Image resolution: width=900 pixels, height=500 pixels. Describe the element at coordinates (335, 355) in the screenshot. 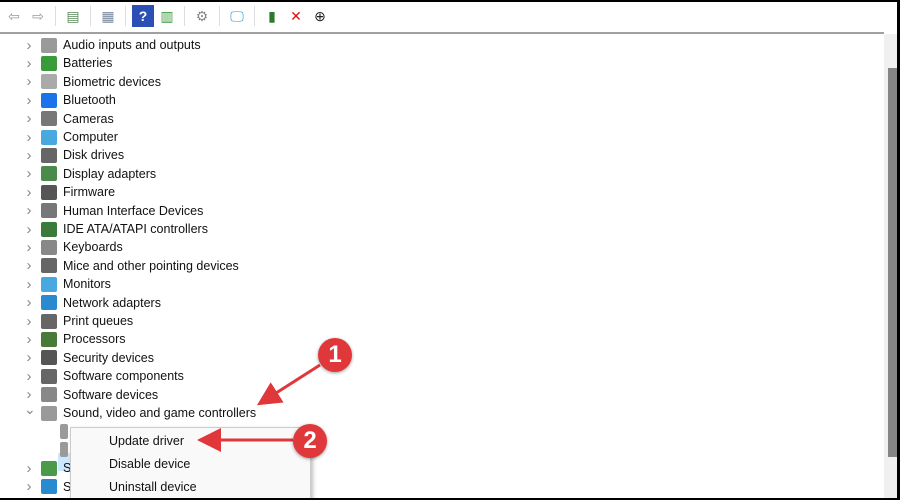

I see `step-badge-1: 1` at that location.